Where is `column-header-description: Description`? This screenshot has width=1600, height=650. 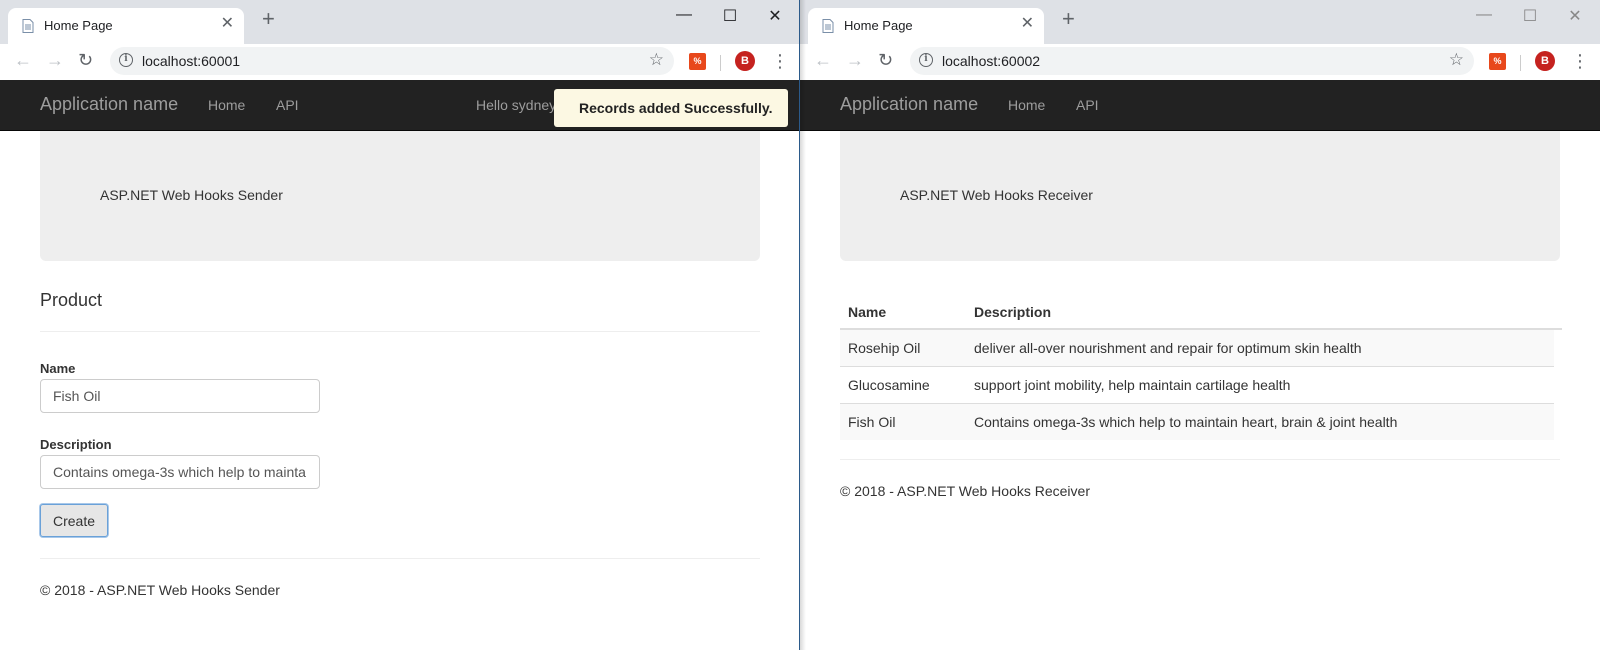
column-header-description: Description is located at coordinates (1260, 313).